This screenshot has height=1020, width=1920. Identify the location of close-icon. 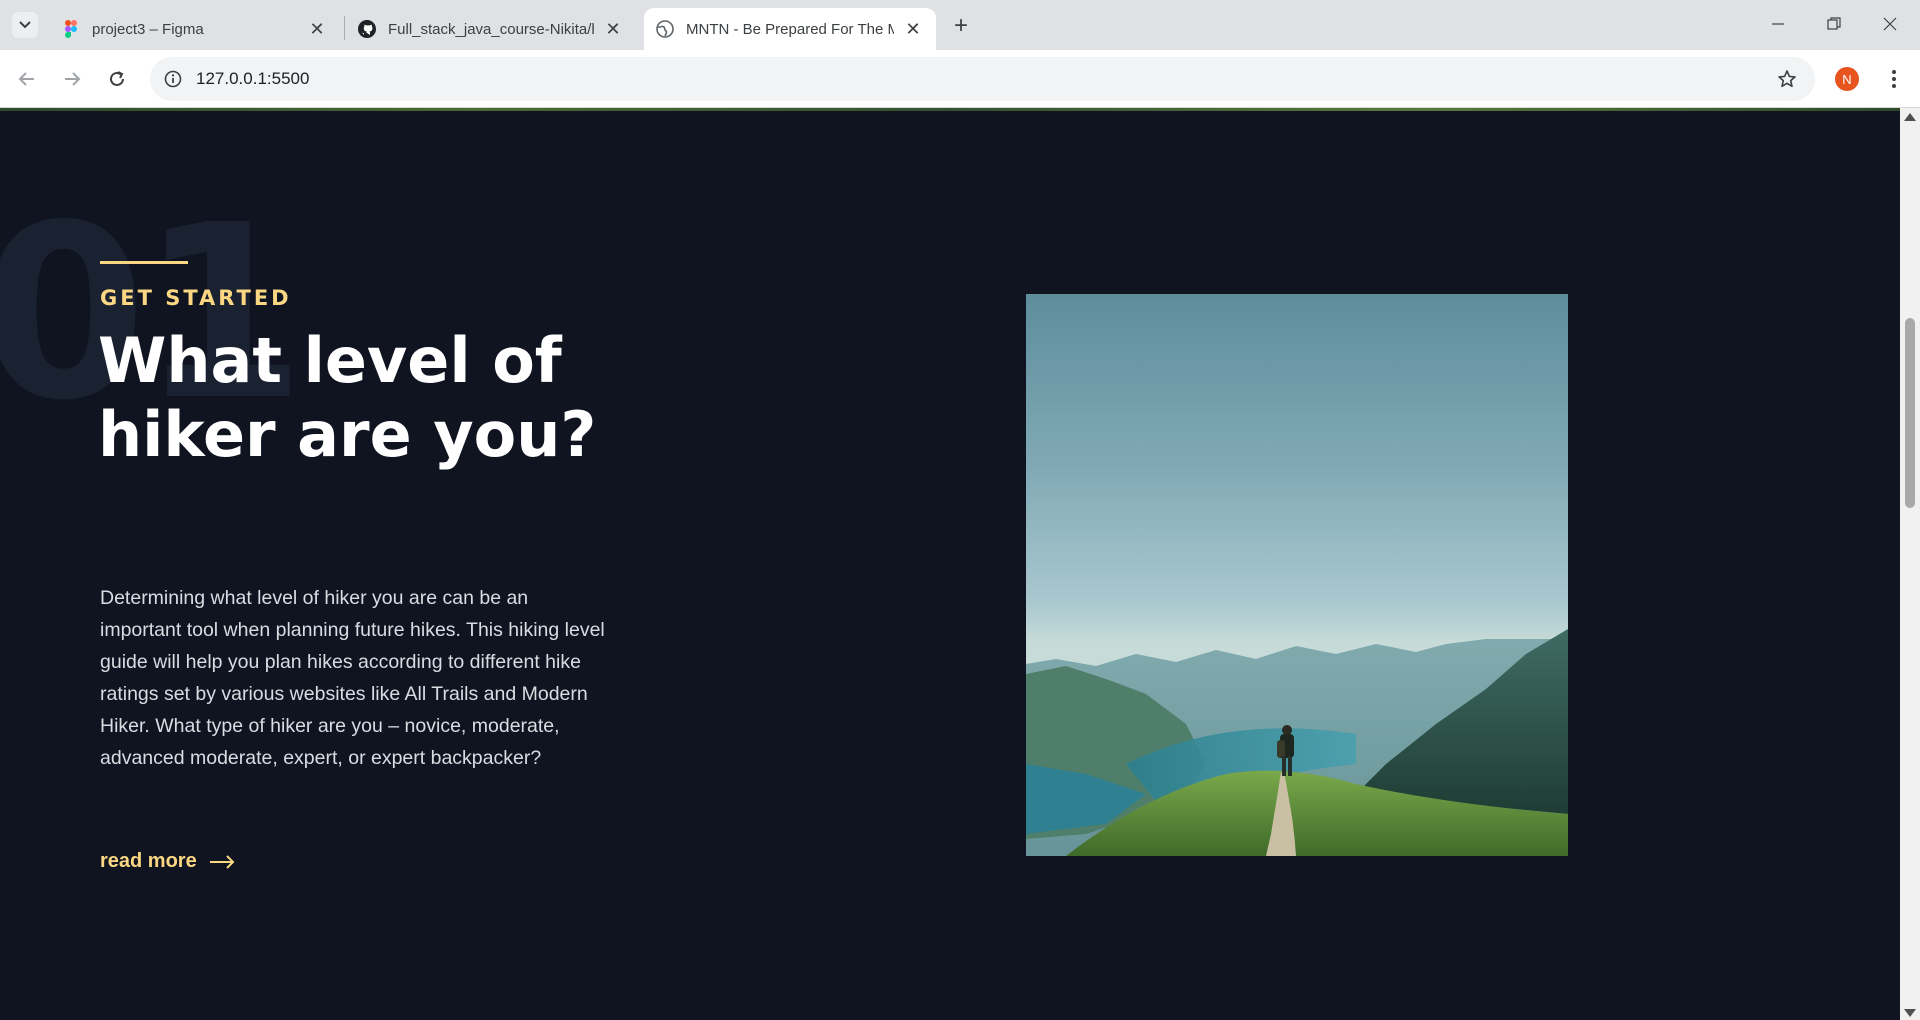
(1890, 24).